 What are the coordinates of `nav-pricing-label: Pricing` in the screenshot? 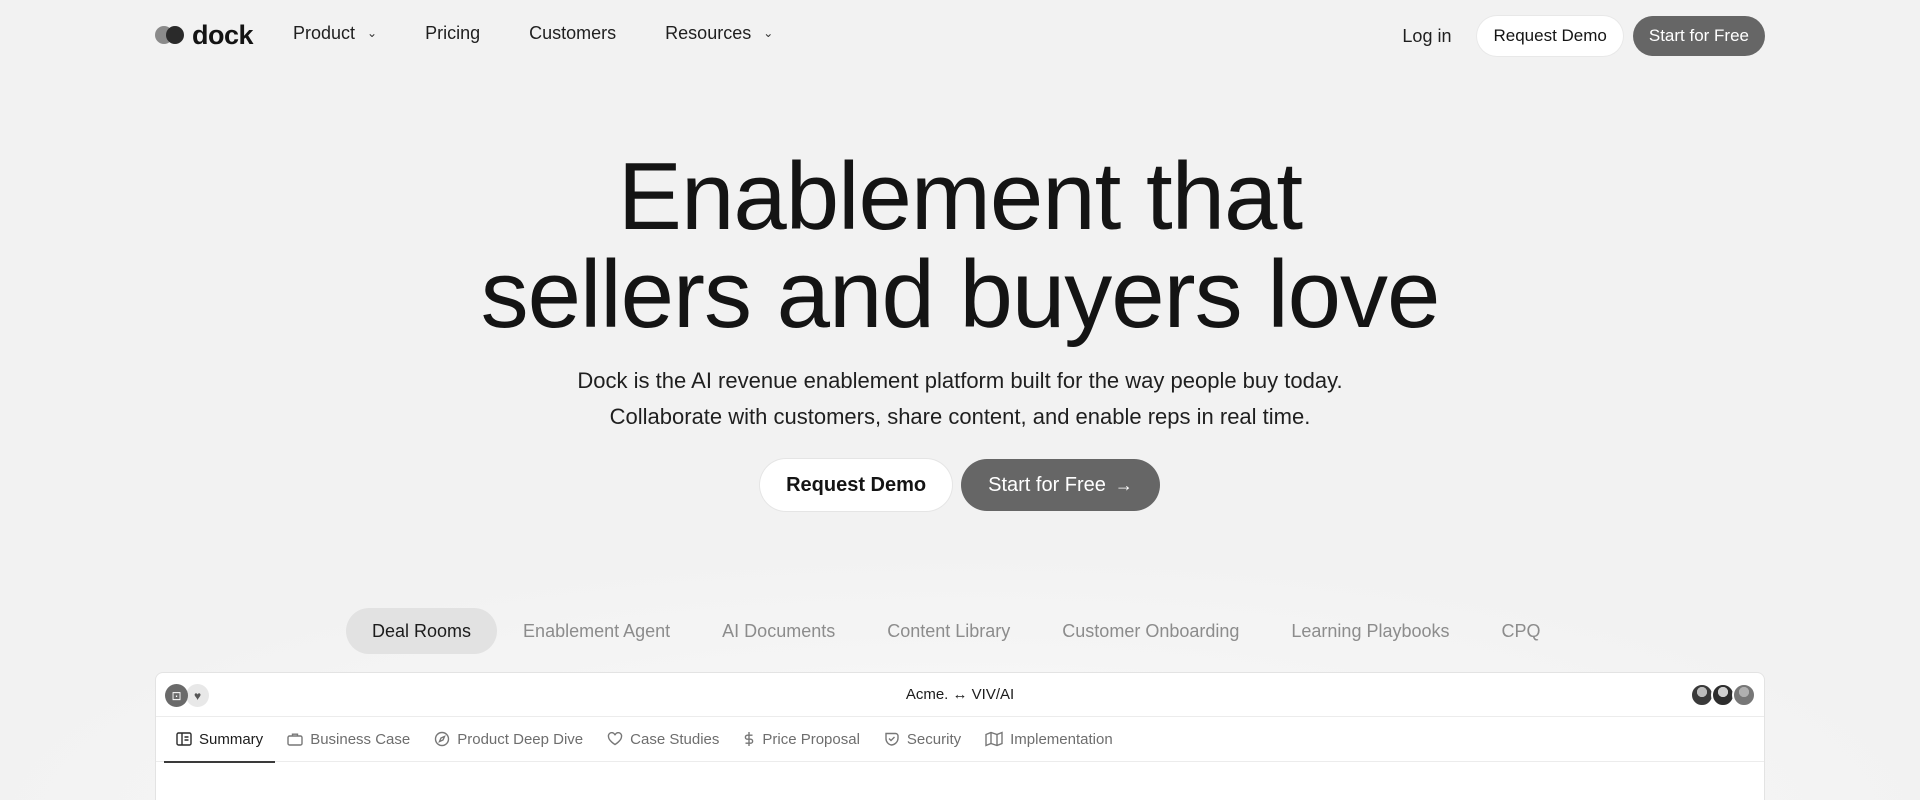 It's located at (453, 33).